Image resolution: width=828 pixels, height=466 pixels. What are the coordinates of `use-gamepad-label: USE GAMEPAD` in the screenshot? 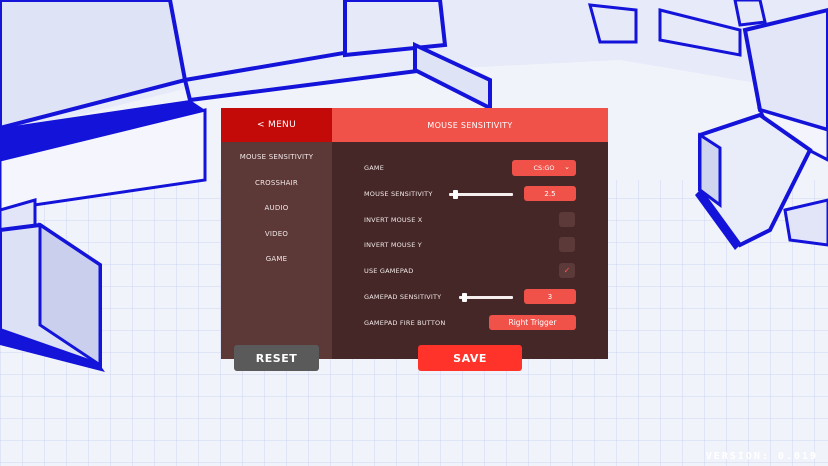 It's located at (389, 271).